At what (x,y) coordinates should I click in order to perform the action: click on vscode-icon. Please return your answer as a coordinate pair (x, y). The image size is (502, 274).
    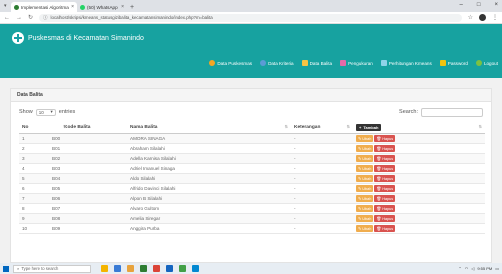
    Looking at the image, I should click on (195, 268).